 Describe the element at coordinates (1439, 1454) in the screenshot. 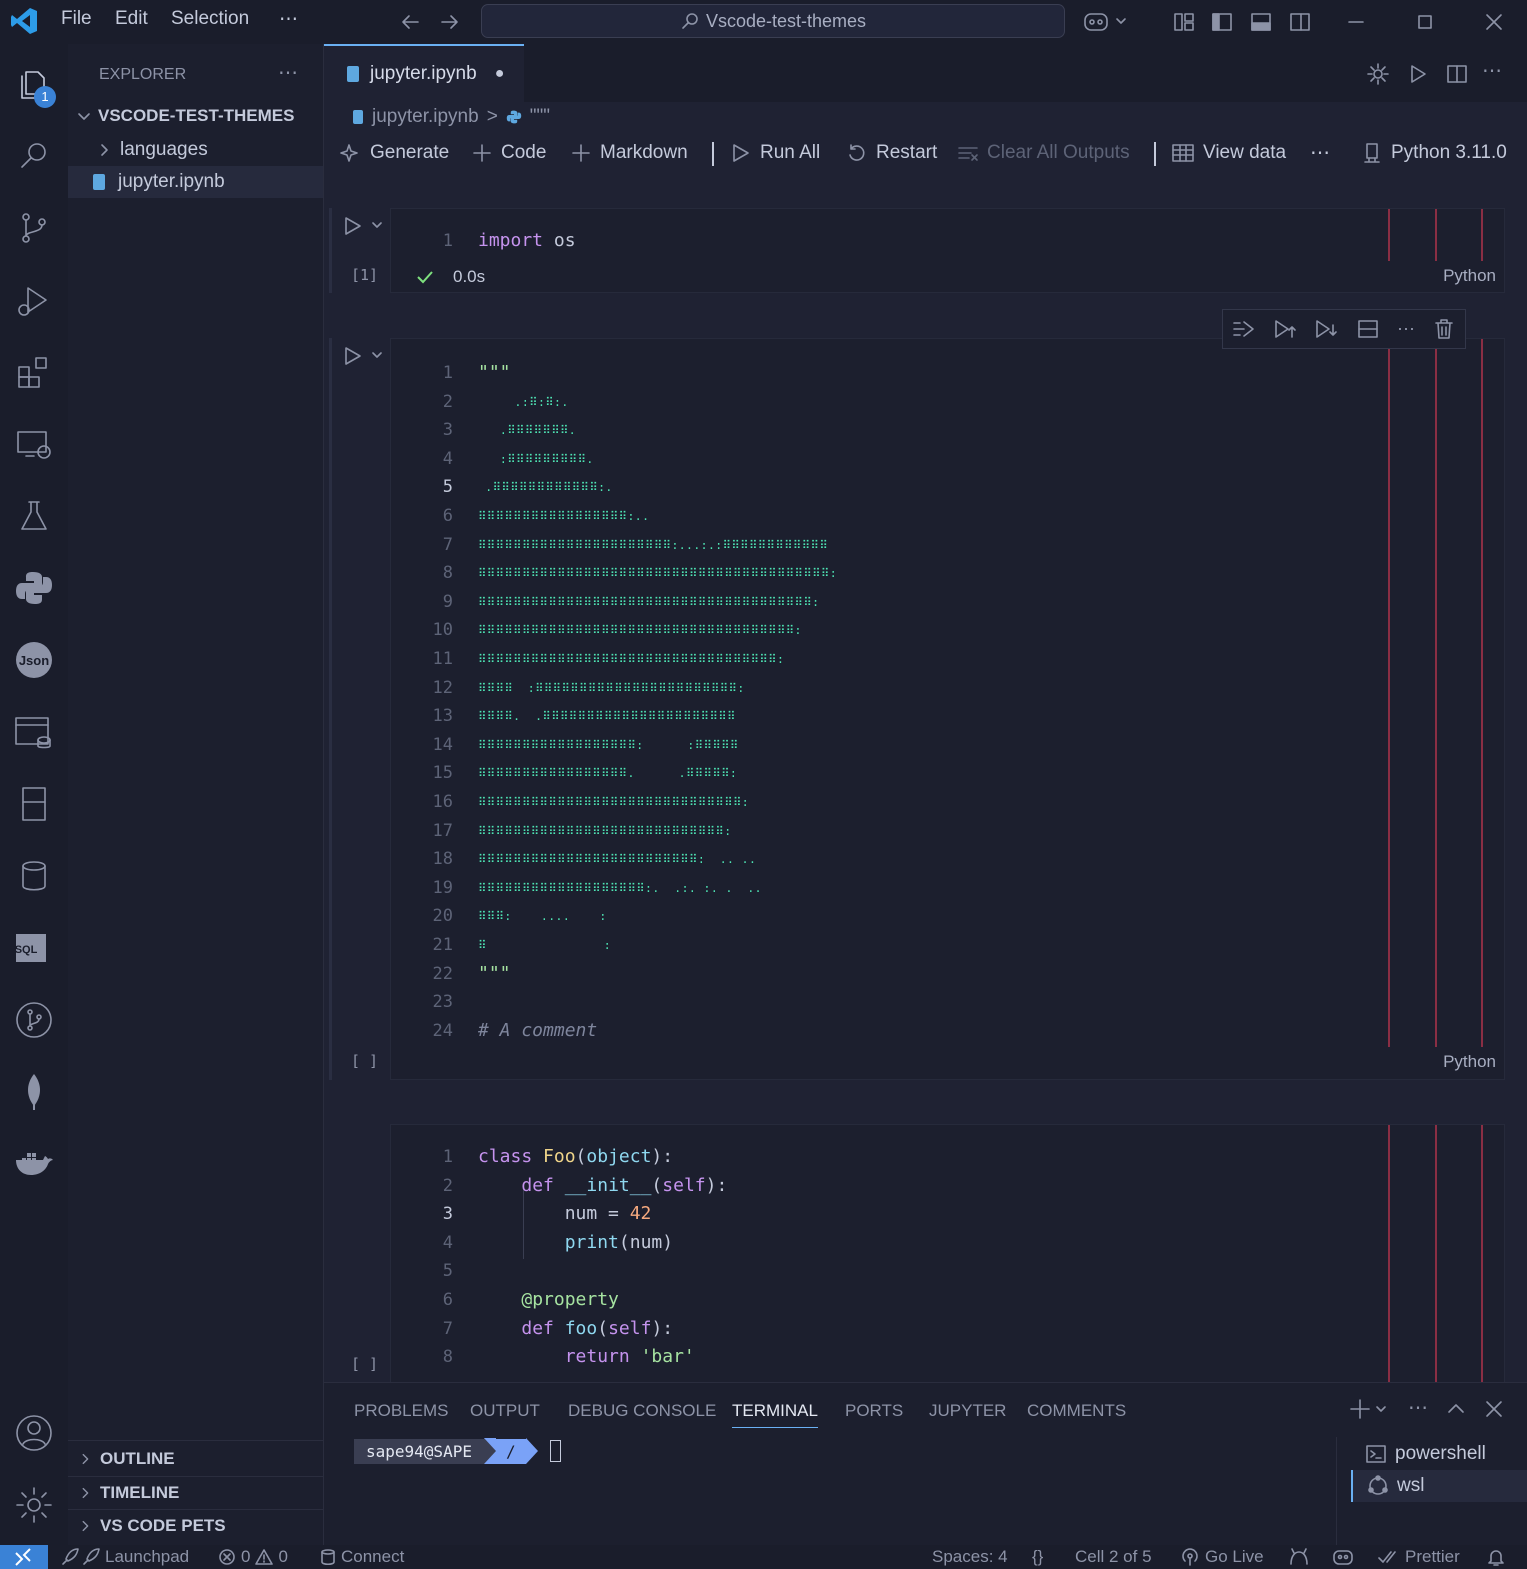

I see `terminal-list-powershell: powershell` at that location.